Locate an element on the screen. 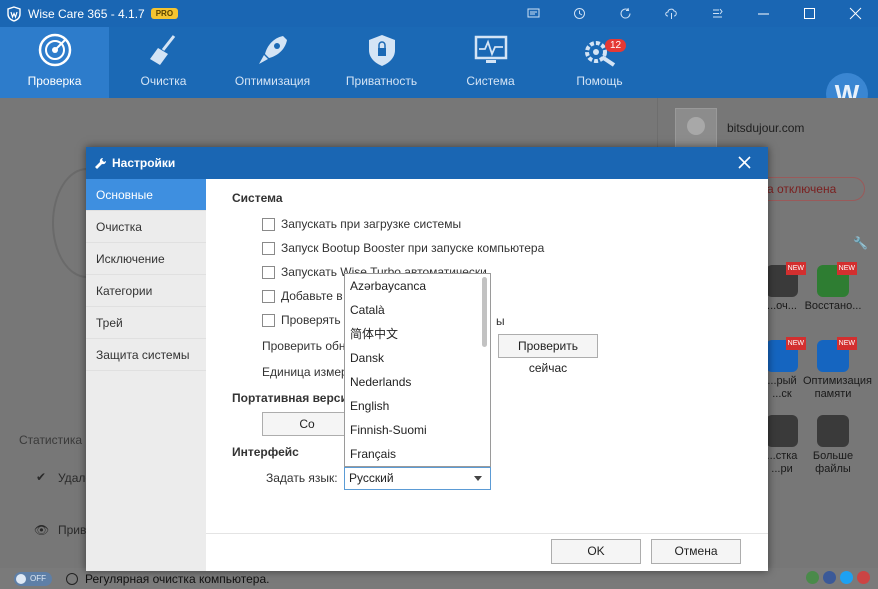 The height and width of the screenshot is (589, 878). status-bar: OFF Регулярная очистка компьютера. is located at coordinates (439, 578).